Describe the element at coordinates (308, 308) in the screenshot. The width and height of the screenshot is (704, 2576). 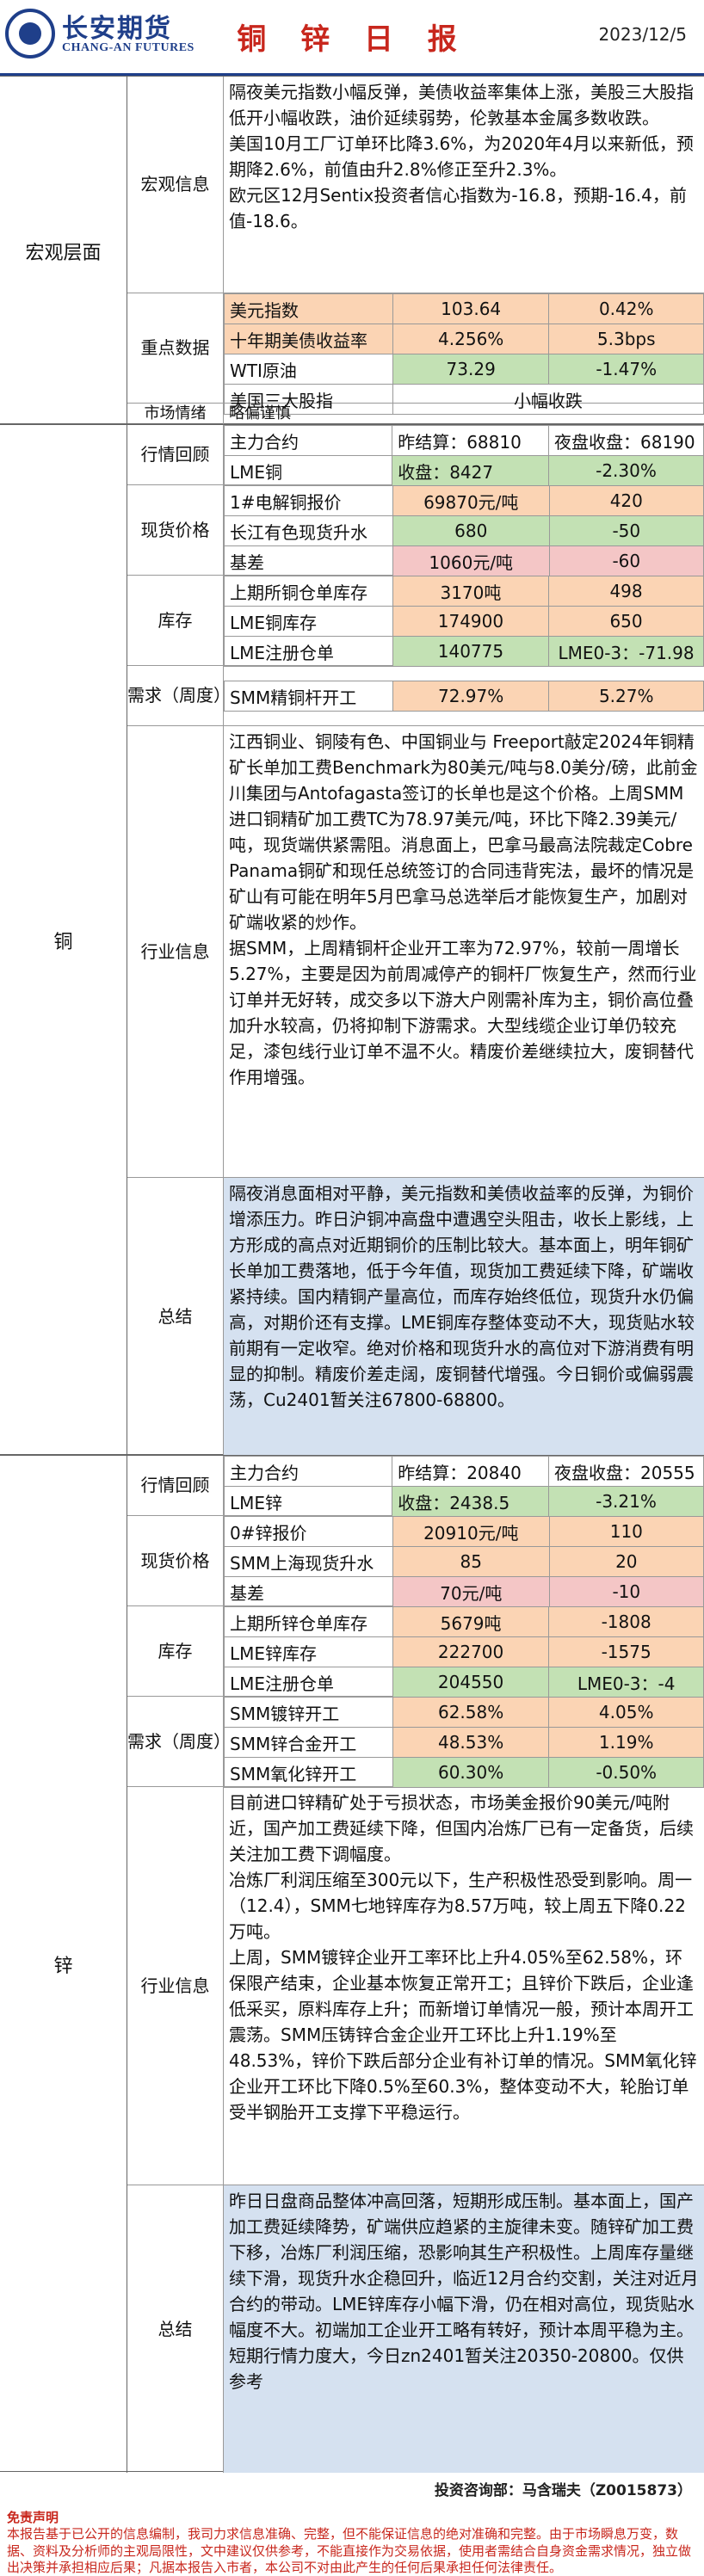
I see `cell: 美元指数` at that location.